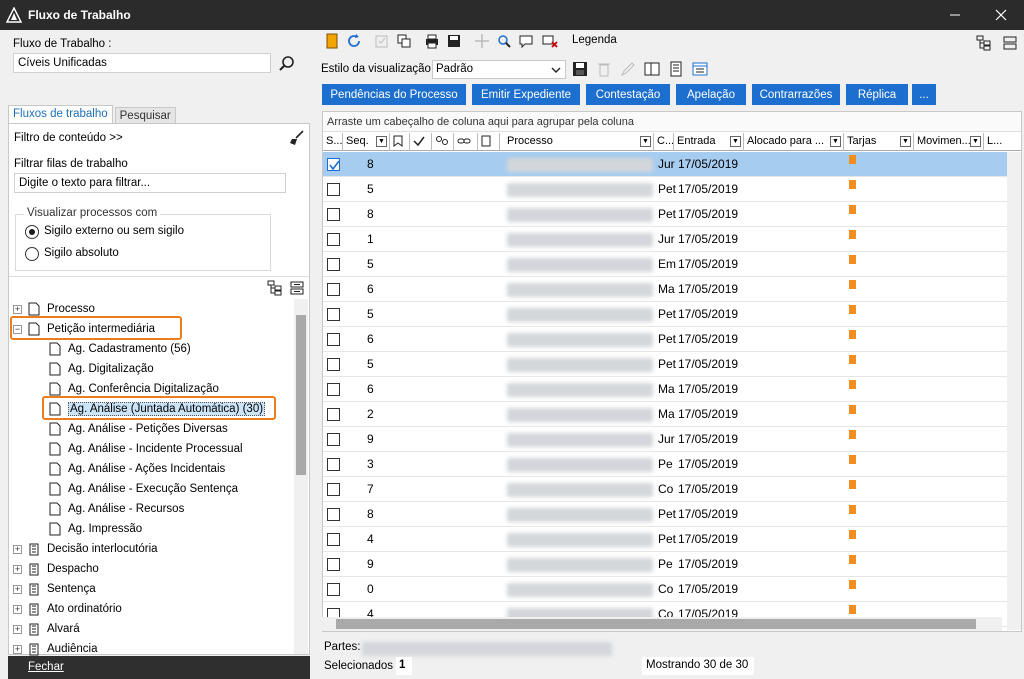  Describe the element at coordinates (400, 142) in the screenshot. I see `col-bookmark` at that location.